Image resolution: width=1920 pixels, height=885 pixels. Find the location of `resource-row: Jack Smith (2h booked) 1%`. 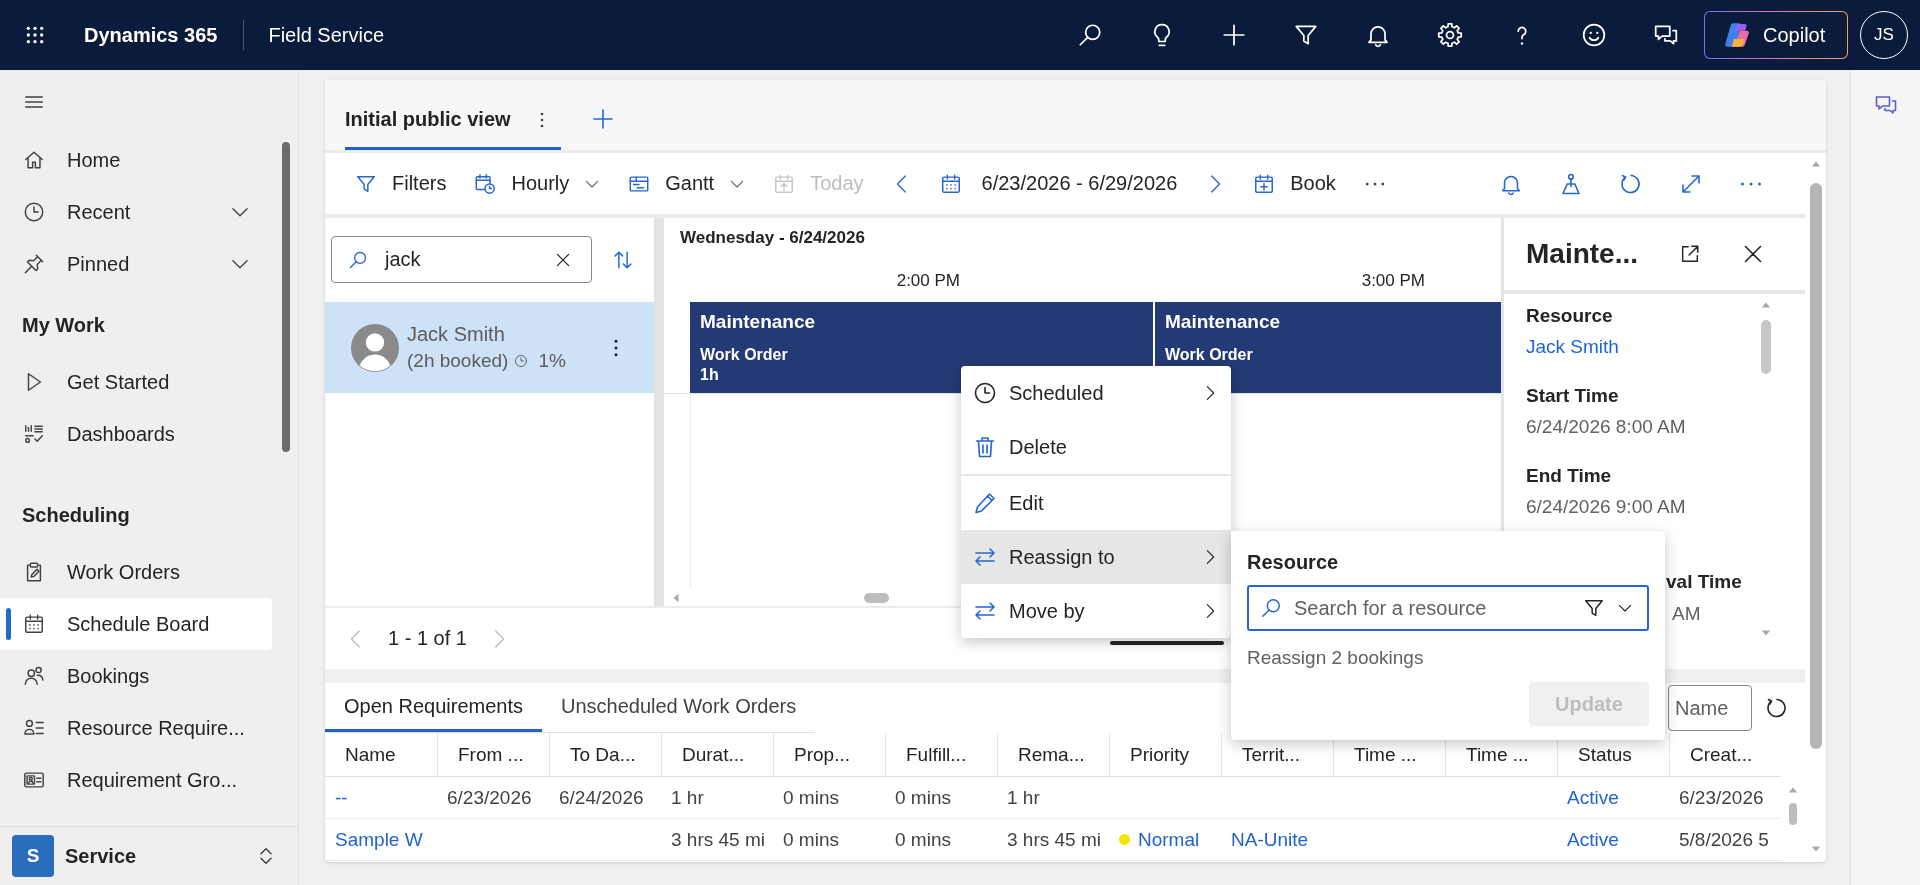

resource-row: Jack Smith (2h booked) 1% is located at coordinates (489, 347).